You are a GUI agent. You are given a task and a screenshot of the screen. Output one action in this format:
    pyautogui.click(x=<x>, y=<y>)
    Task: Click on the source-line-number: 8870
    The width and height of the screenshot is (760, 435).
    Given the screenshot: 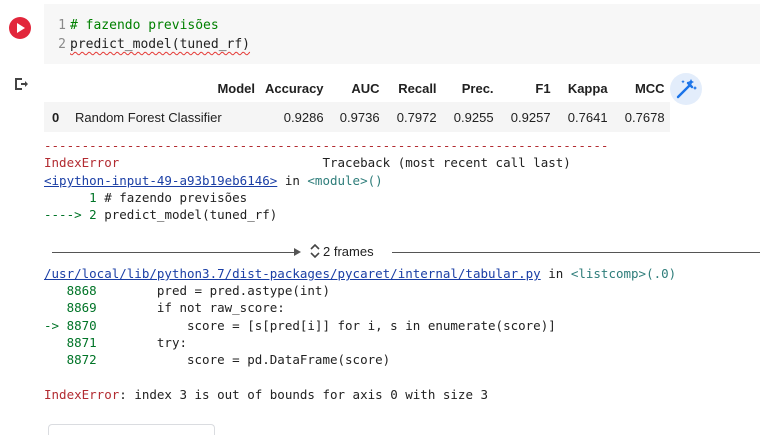 What is the action you would take?
    pyautogui.click(x=81, y=325)
    